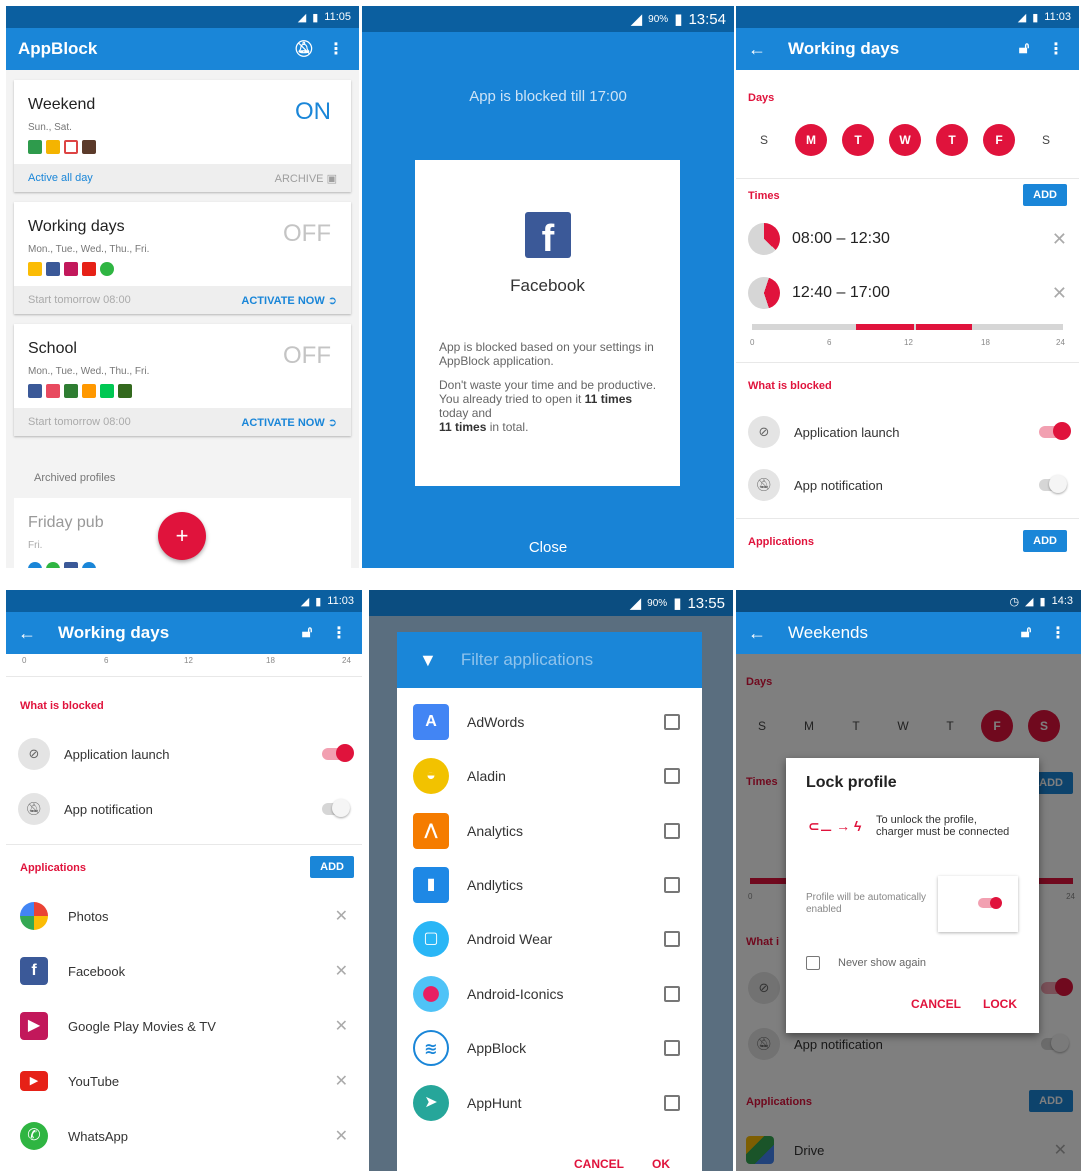 Image resolution: width=1081 pixels, height=1171 pixels. I want to click on battery-icon: ▮, so click(1035, 17).